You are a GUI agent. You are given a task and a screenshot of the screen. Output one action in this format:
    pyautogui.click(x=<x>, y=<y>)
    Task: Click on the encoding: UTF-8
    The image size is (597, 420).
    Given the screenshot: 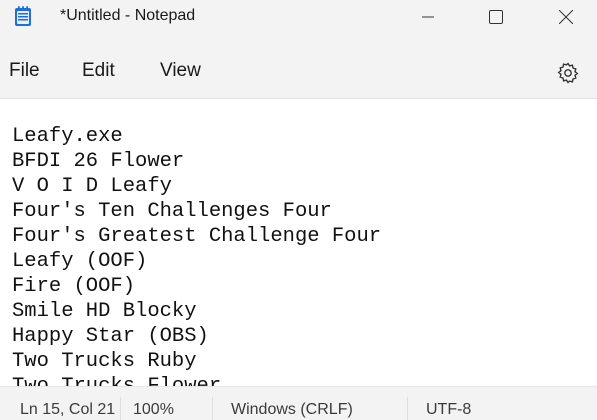 What is the action you would take?
    pyautogui.click(x=448, y=410)
    